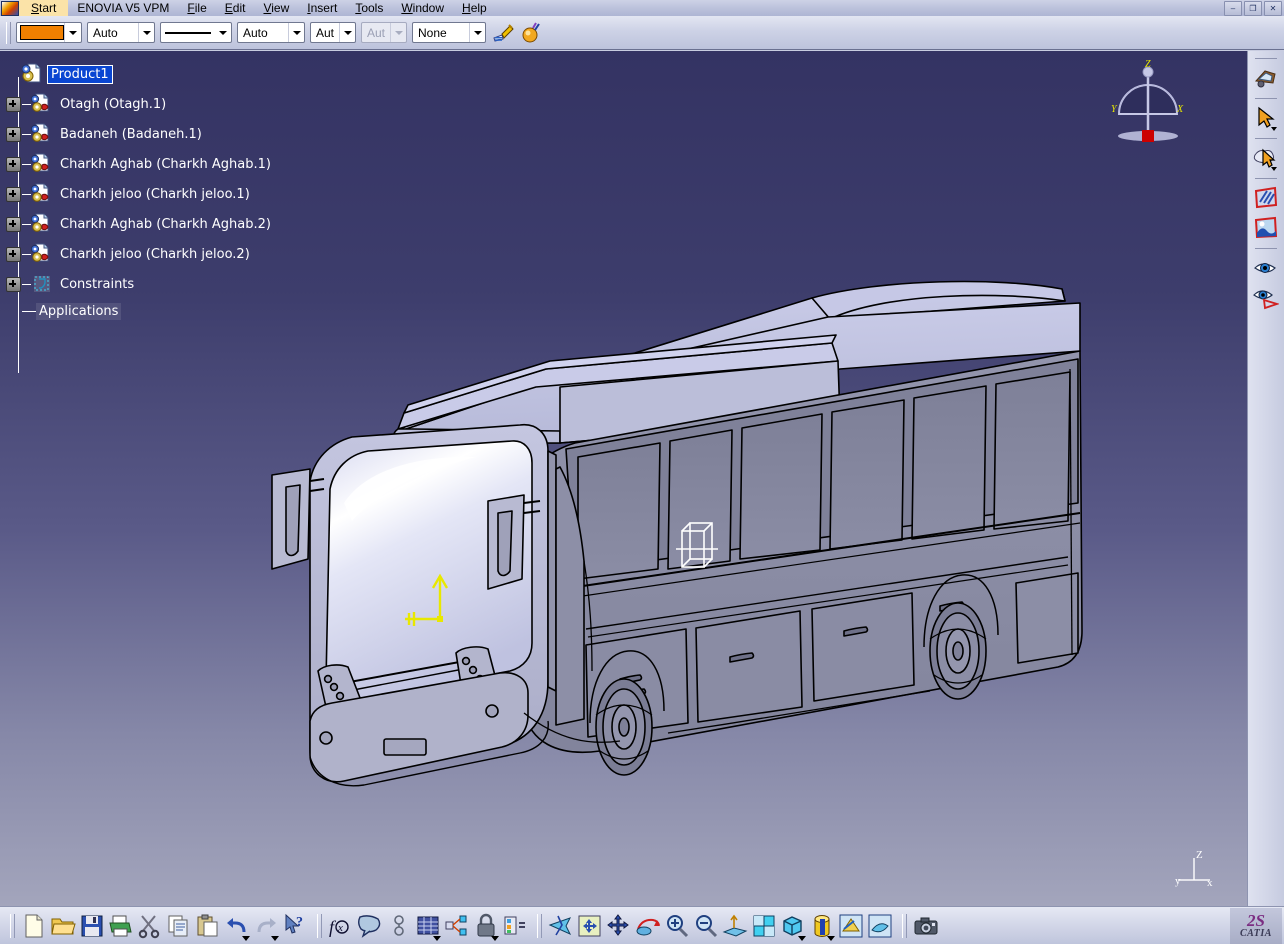 Image resolution: width=1284 pixels, height=944 pixels. What do you see at coordinates (1266, 78) in the screenshot?
I see `fly-mode-icon` at bounding box center [1266, 78].